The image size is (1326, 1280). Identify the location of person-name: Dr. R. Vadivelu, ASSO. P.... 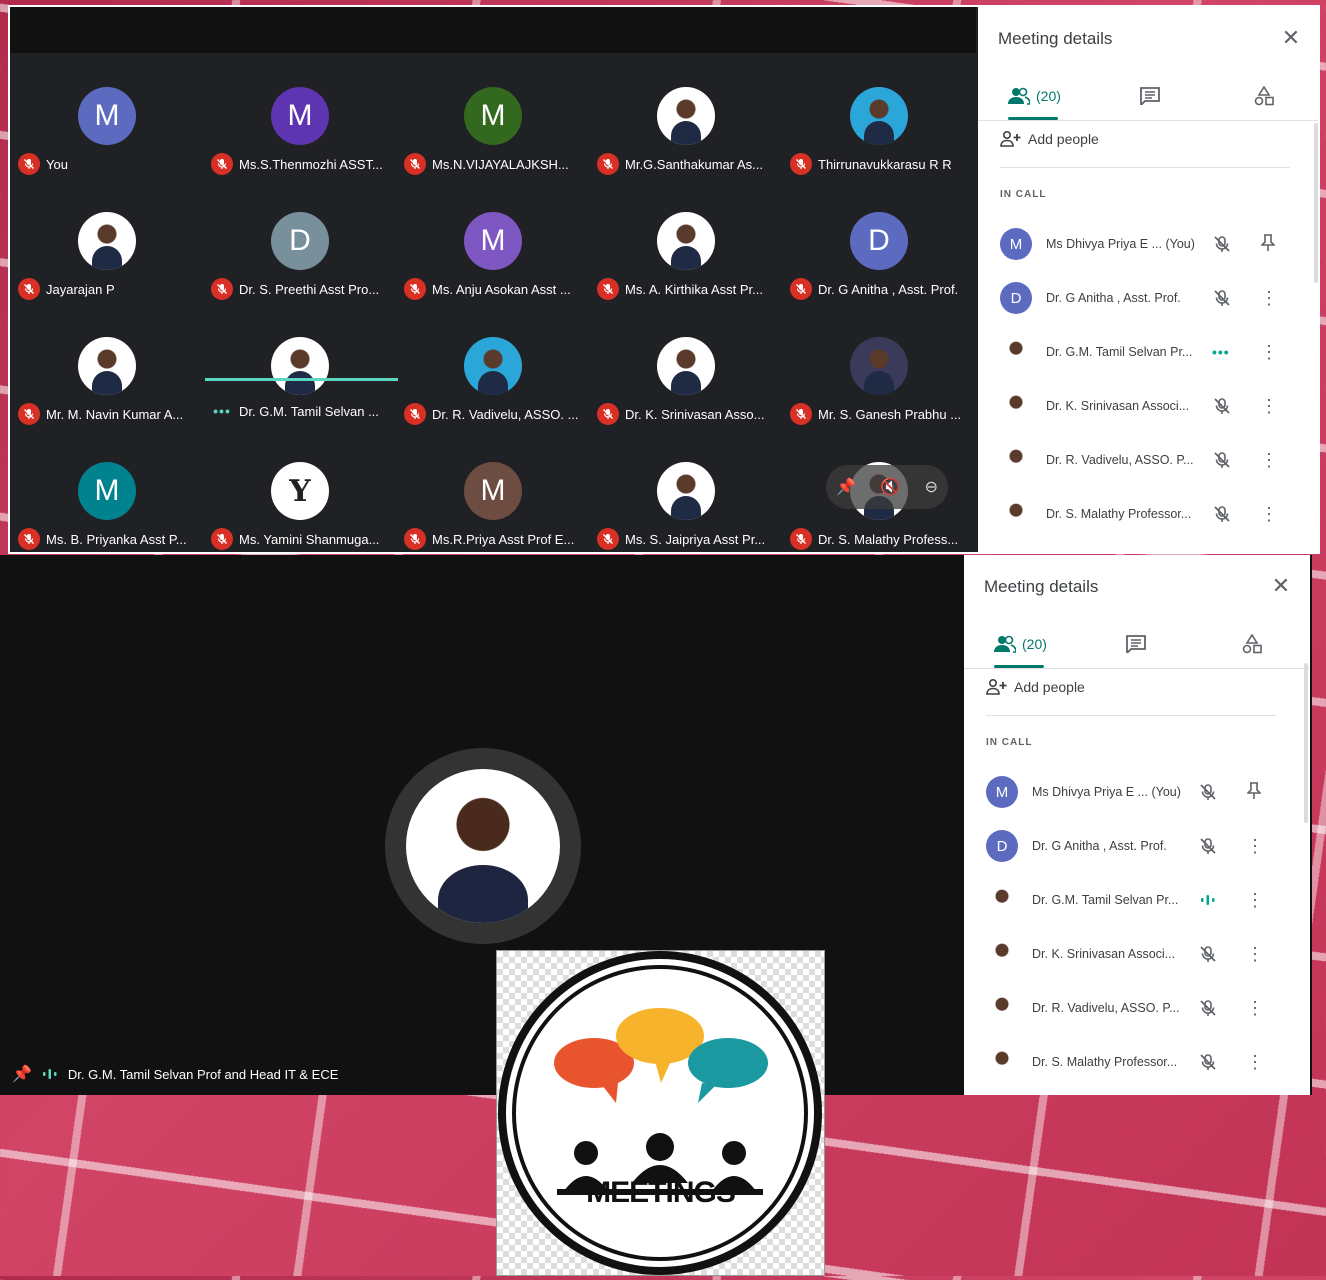
(1120, 460).